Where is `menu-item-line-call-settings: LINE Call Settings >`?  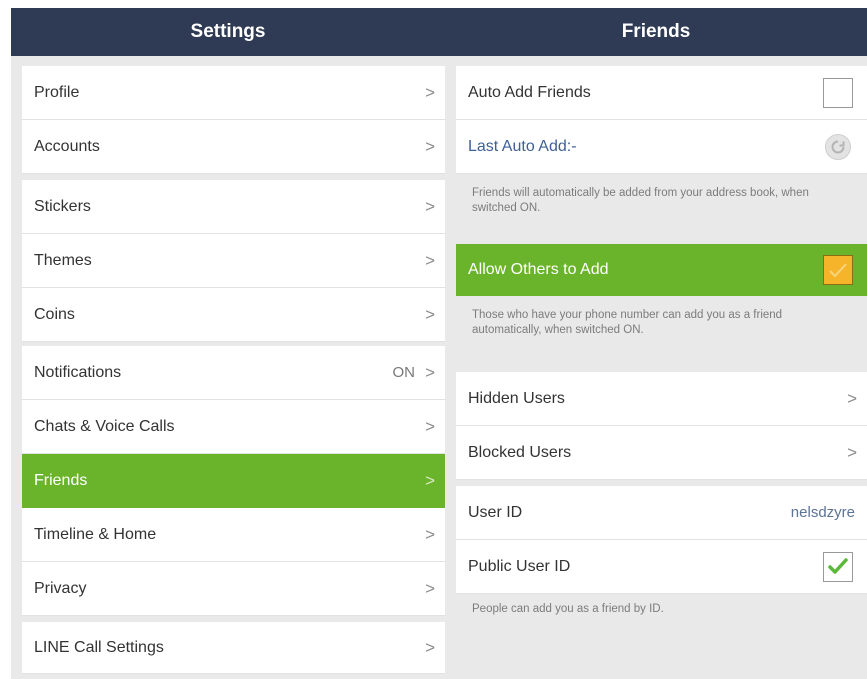 menu-item-line-call-settings: LINE Call Settings > is located at coordinates (233, 648).